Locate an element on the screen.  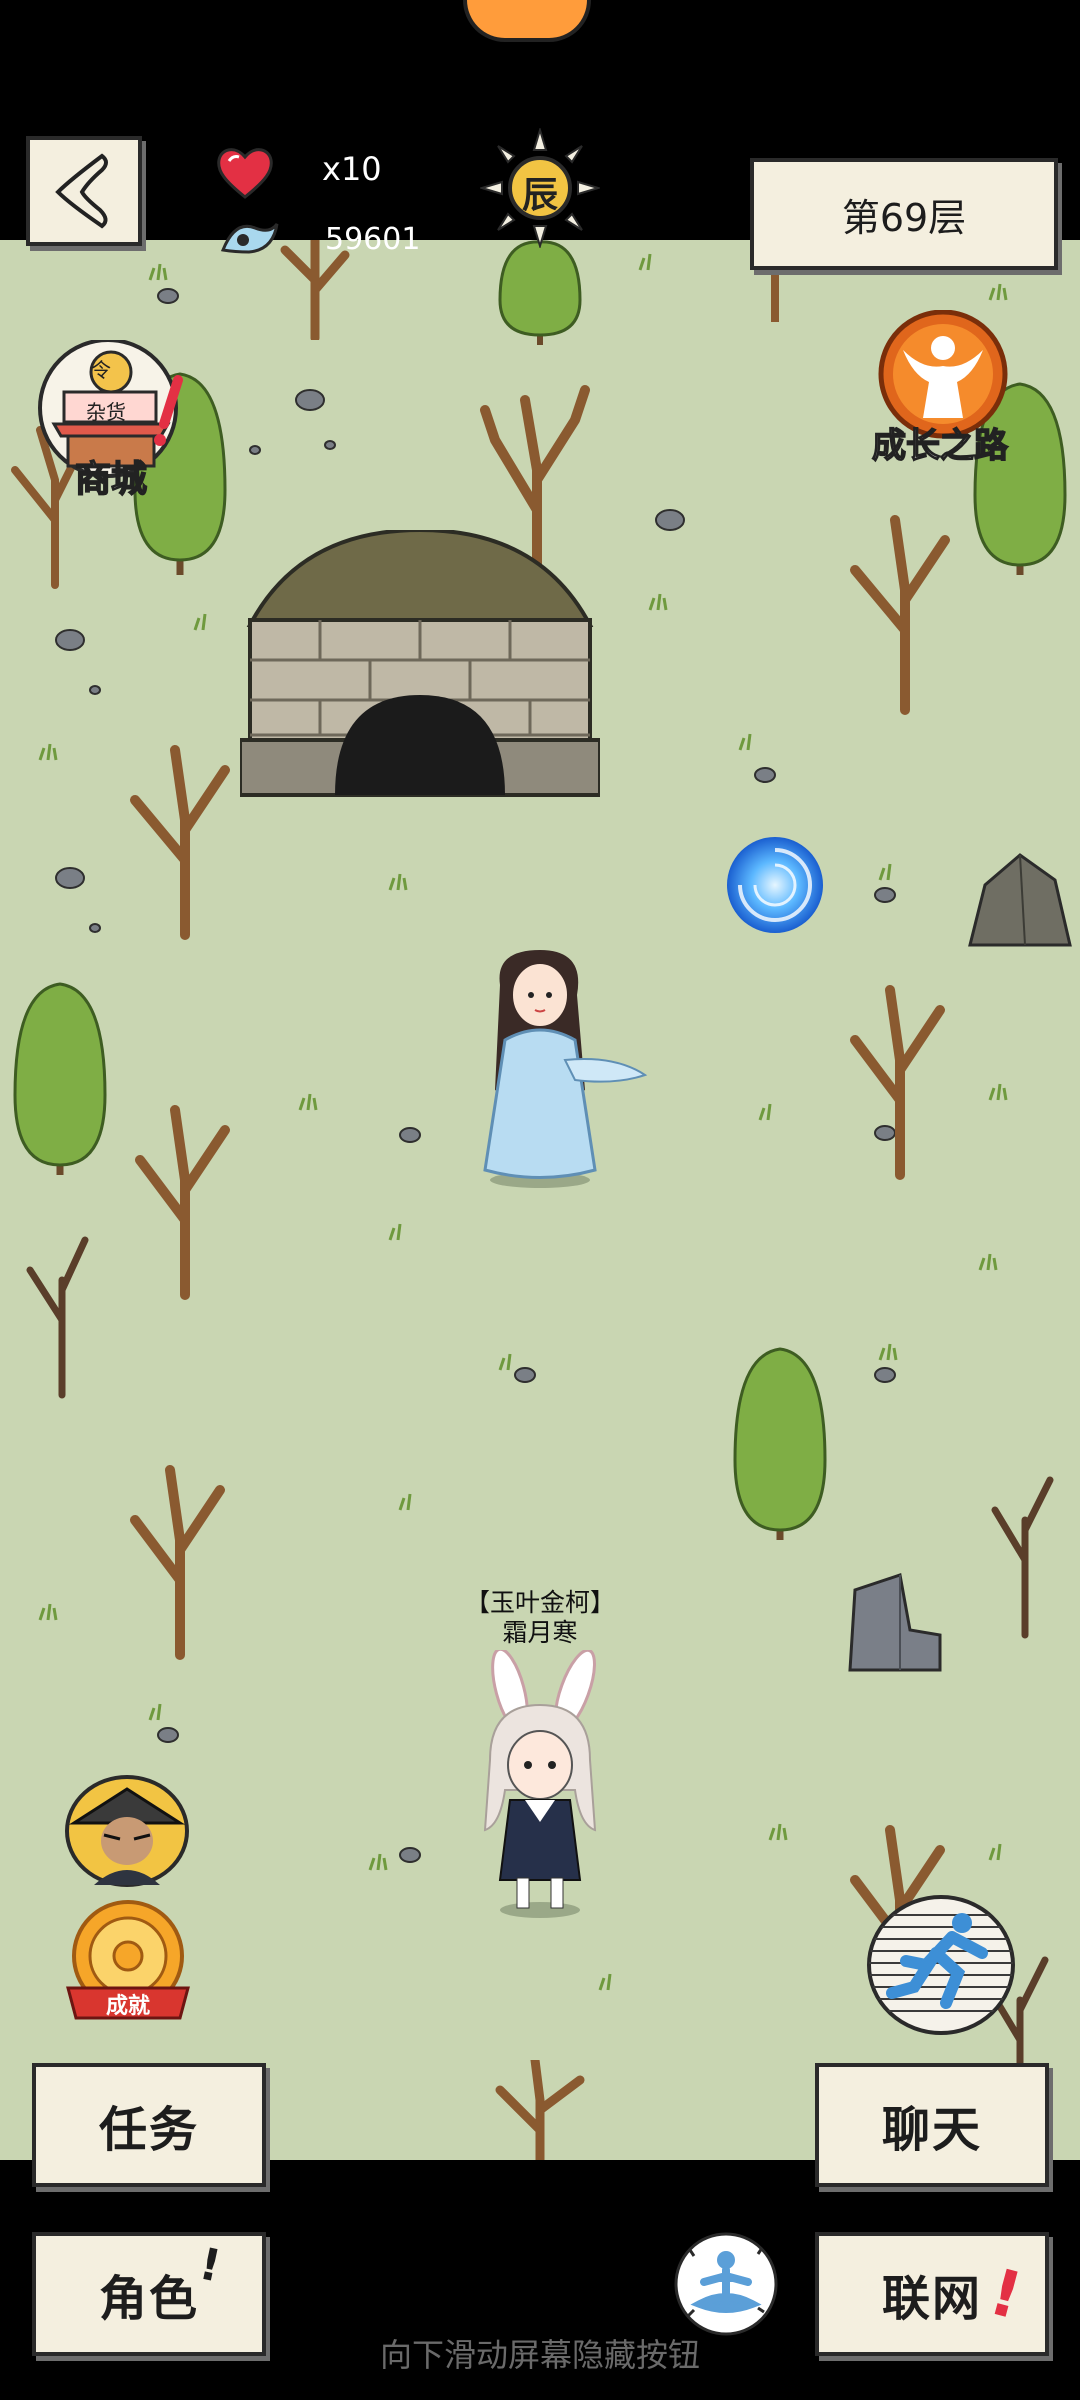
currency-count: 59601 is located at coordinates (373, 239).